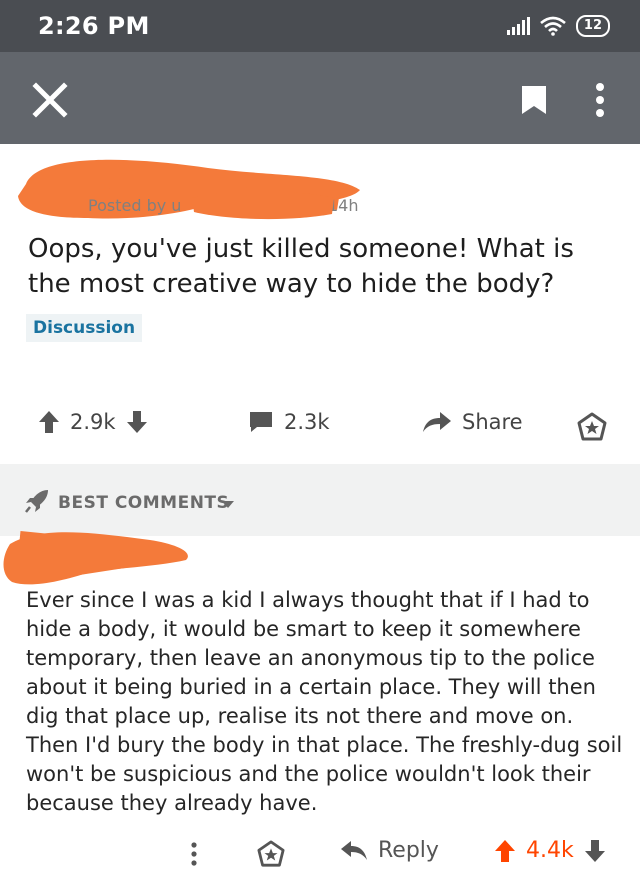 The image size is (640, 894). I want to click on vote-control: 2.9k, so click(93, 422).